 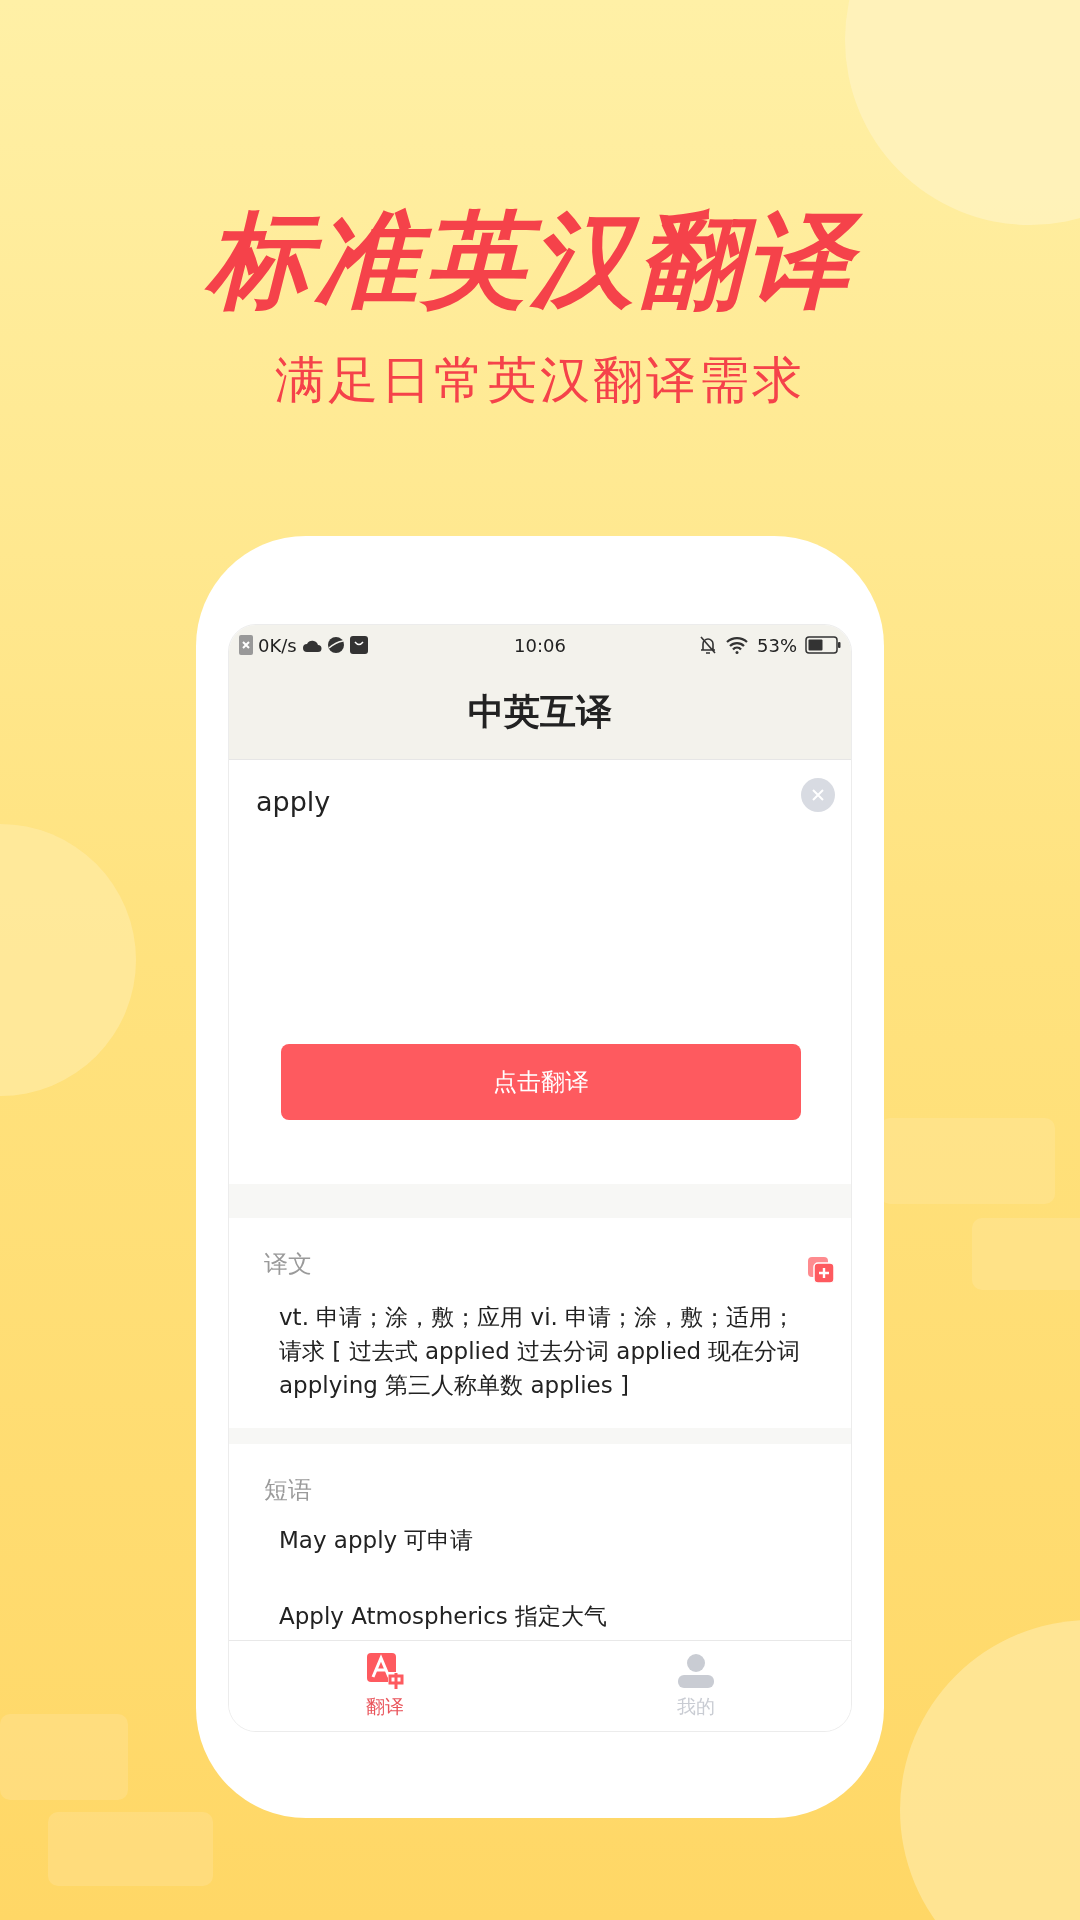 I want to click on translate-icon, so click(x=384, y=1671).